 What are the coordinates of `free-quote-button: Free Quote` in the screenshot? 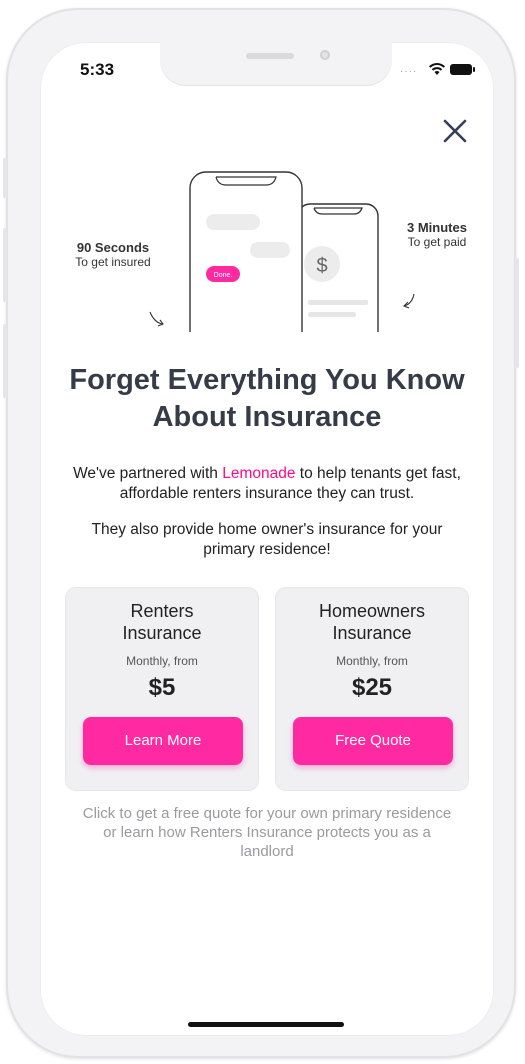 It's located at (373, 741).